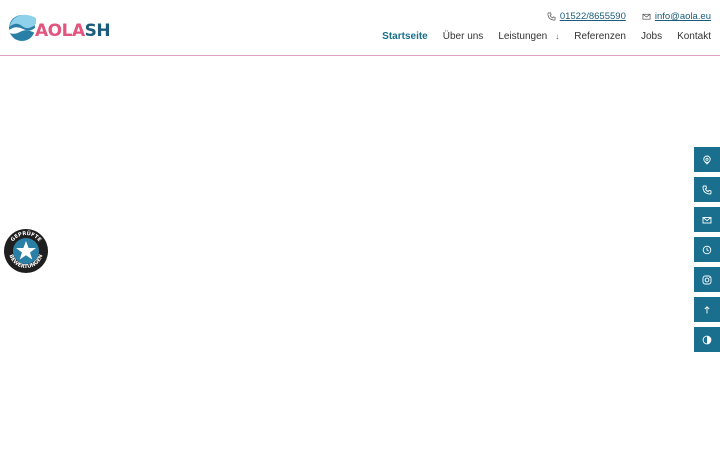 The image size is (720, 450). I want to click on logo-wordmark: AOLASH, so click(73, 31).